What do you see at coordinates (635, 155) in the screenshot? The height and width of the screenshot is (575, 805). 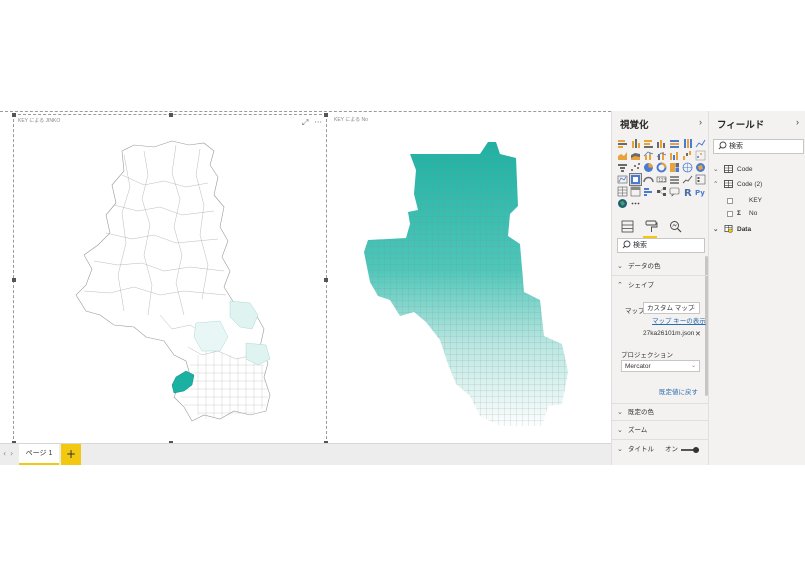 I see `stacked-area-chart-icon` at bounding box center [635, 155].